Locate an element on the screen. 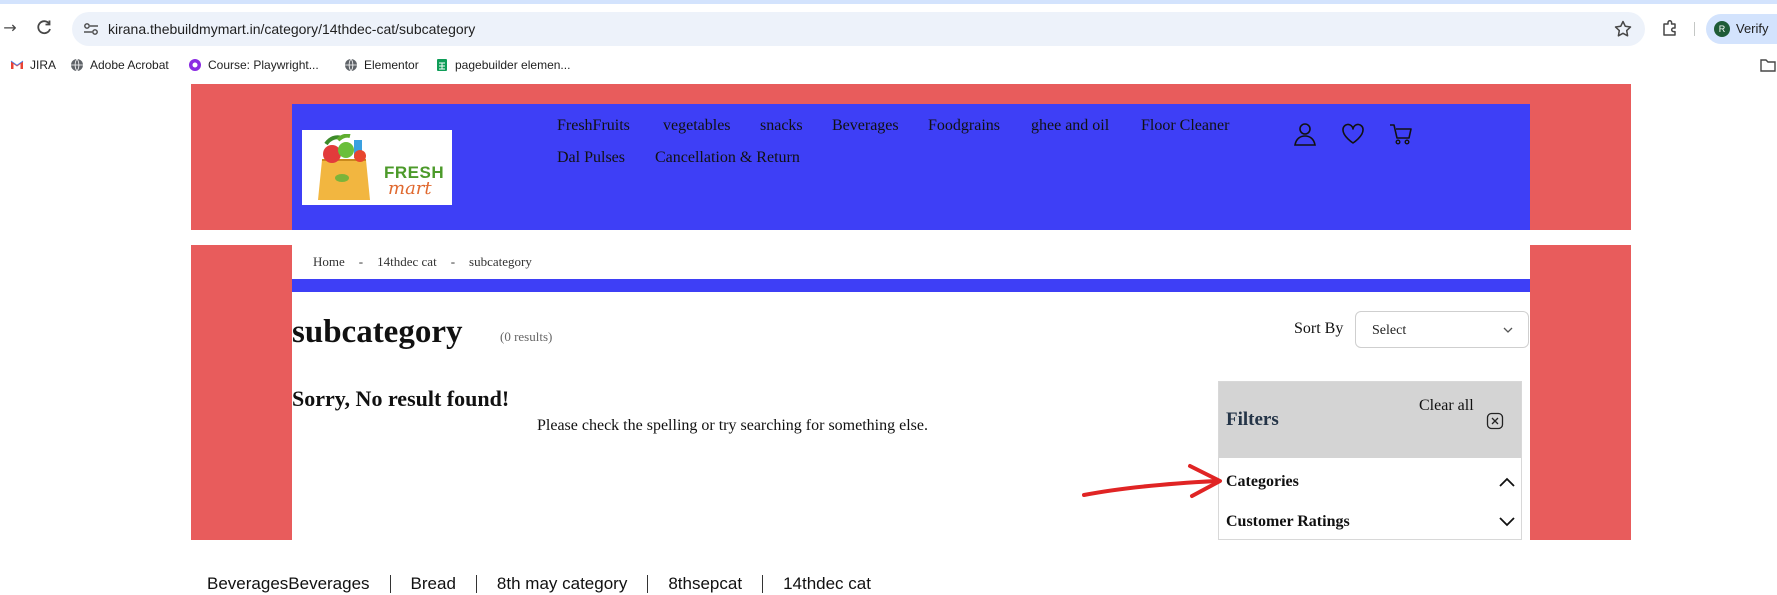 The image size is (1777, 595). course-icon is located at coordinates (195, 65).